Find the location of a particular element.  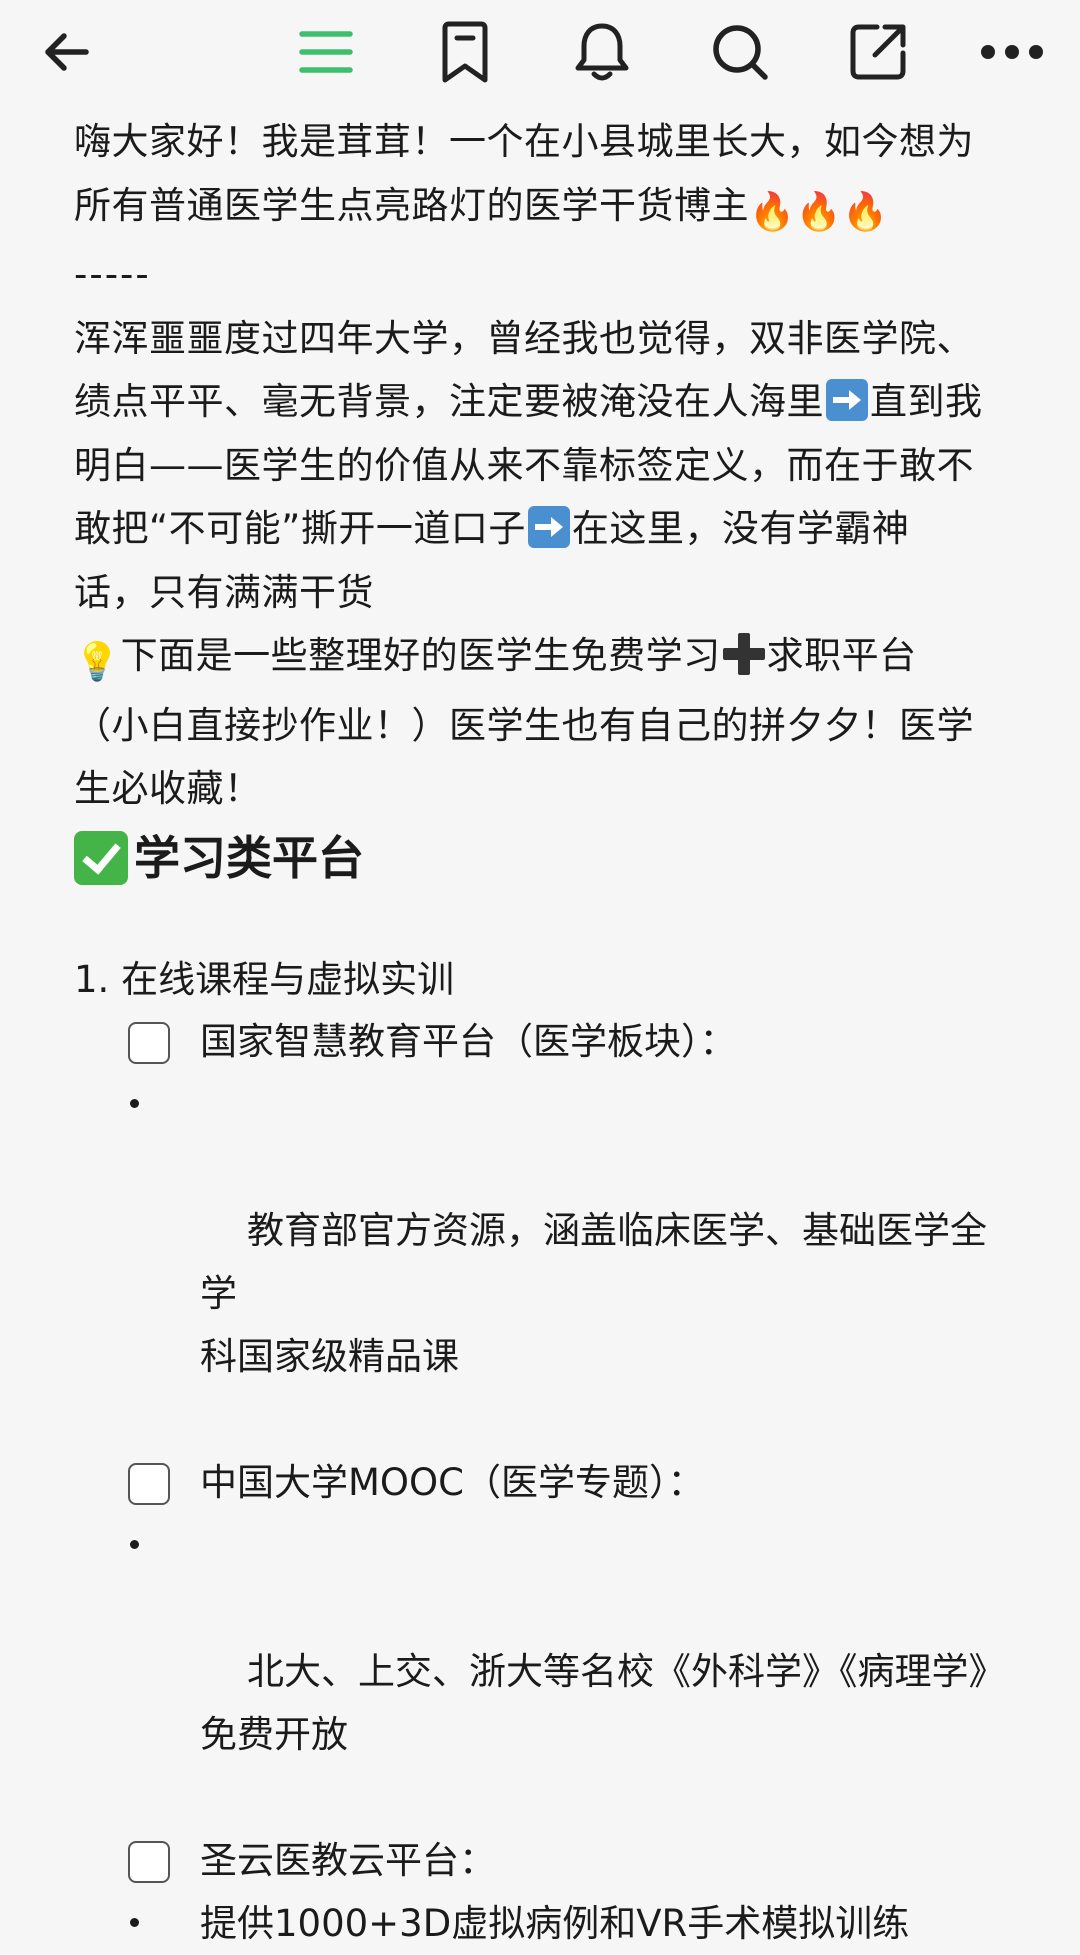

share-icon is located at coordinates (878, 52).